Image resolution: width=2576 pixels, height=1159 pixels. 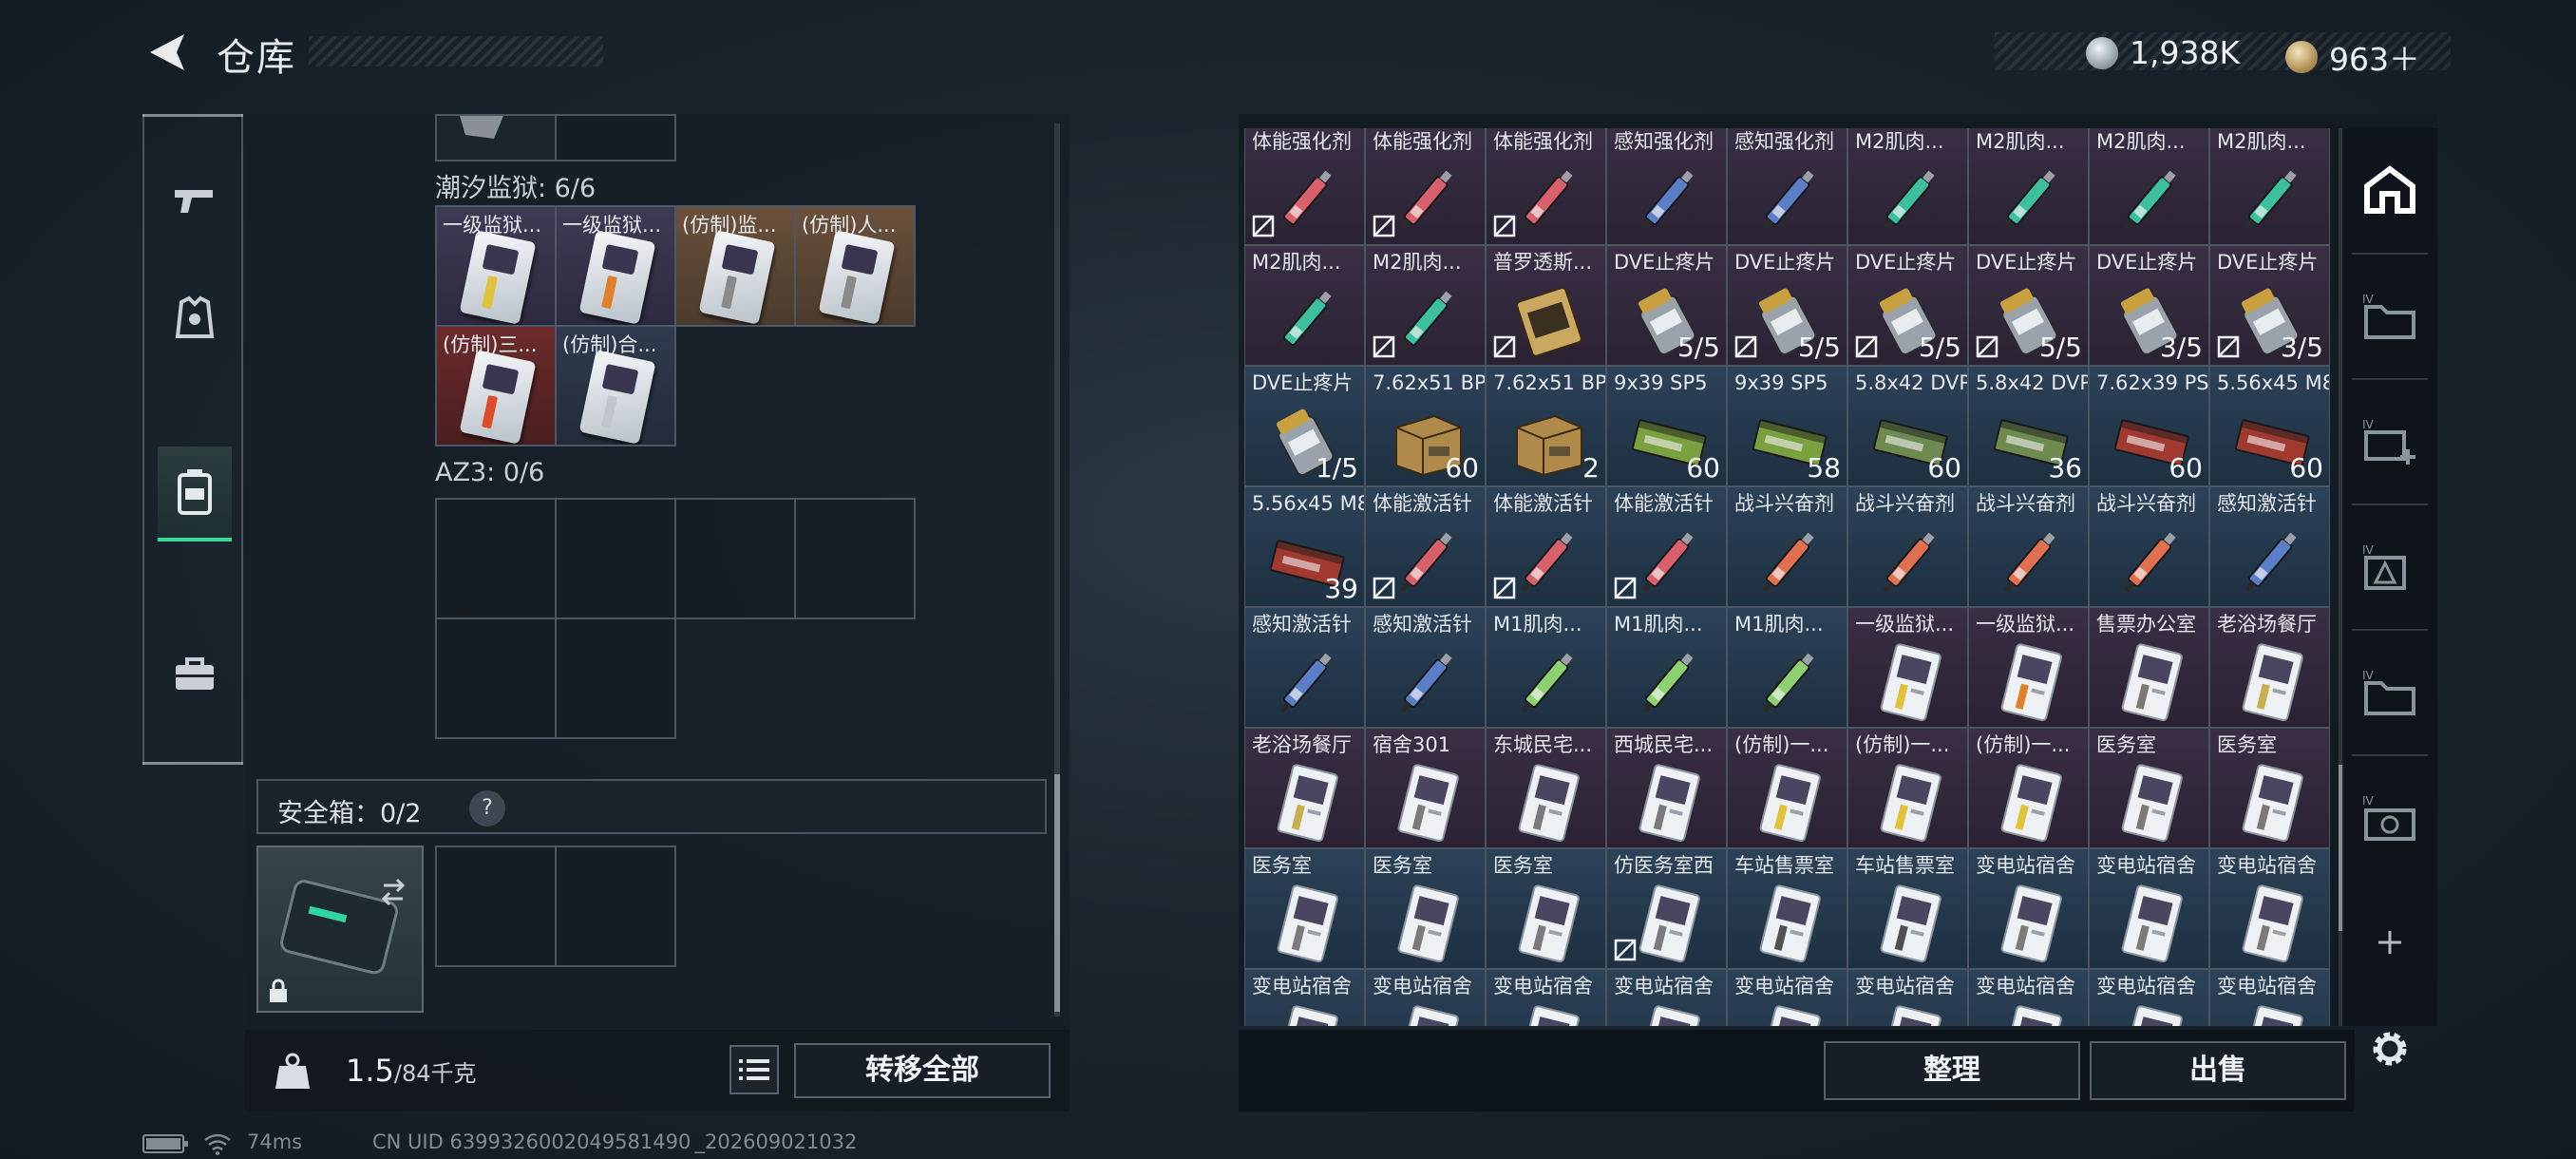 I want to click on back-arrow-icon, so click(x=170, y=52).